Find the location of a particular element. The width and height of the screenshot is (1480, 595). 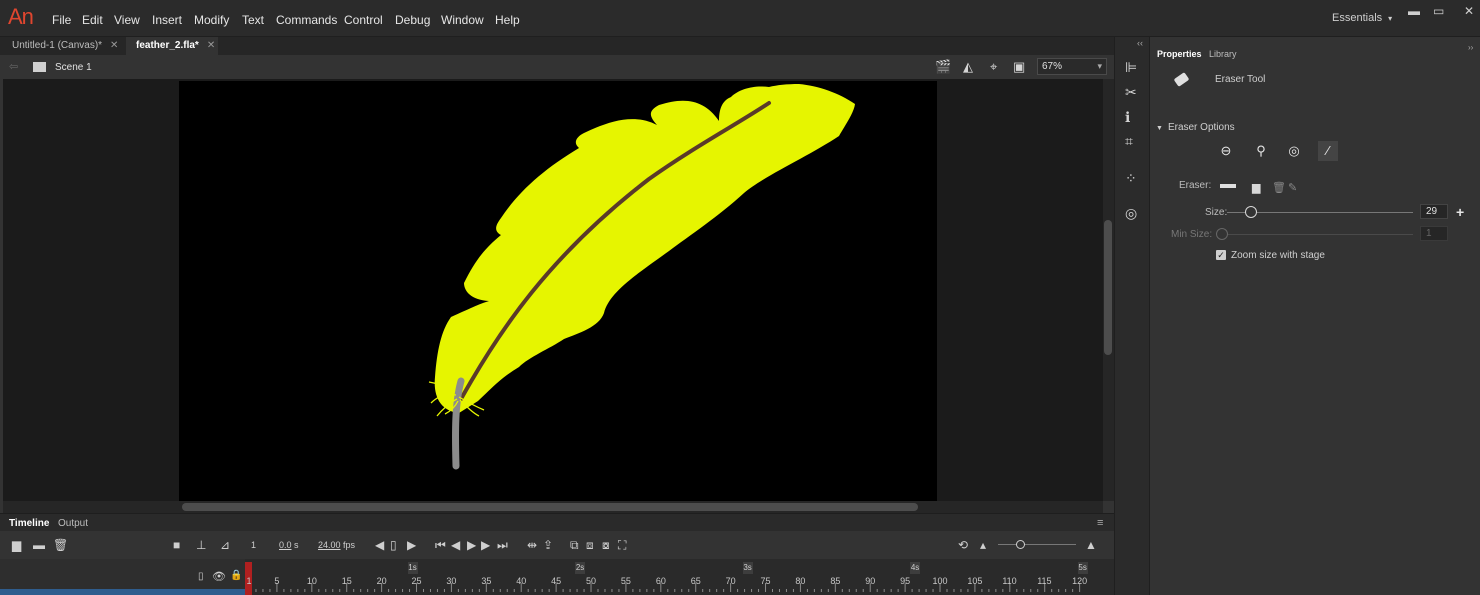

next-keyframe-icon: ▶ is located at coordinates (411, 545).